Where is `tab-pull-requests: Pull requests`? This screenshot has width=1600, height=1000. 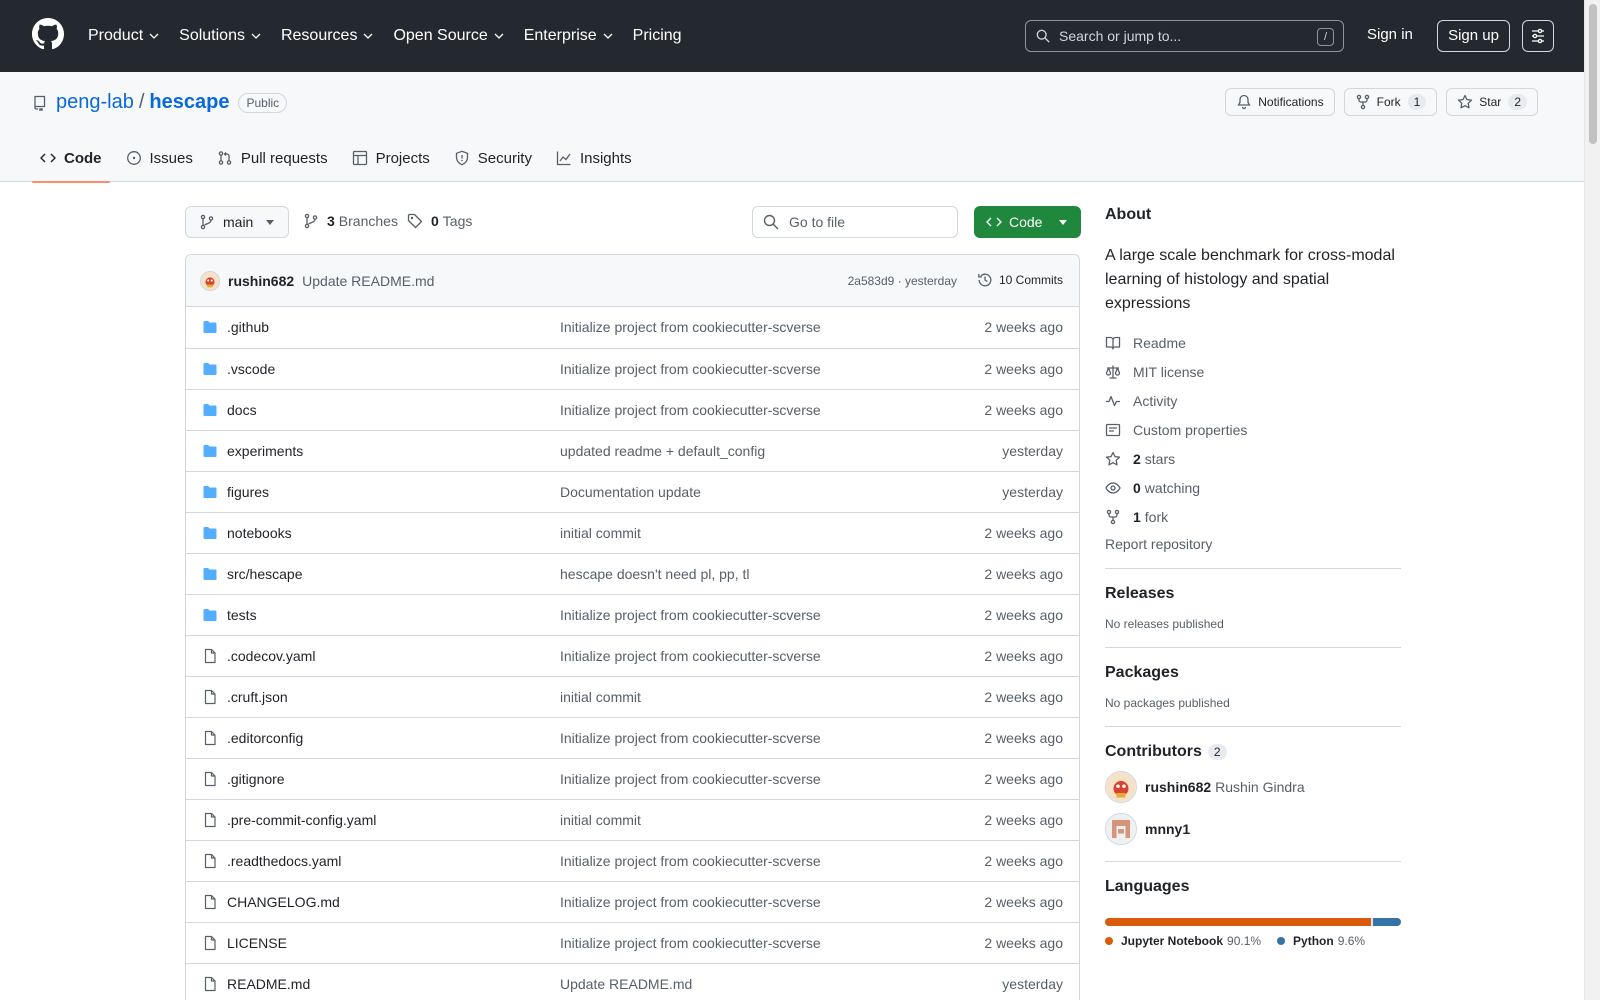 tab-pull-requests: Pull requests is located at coordinates (272, 158).